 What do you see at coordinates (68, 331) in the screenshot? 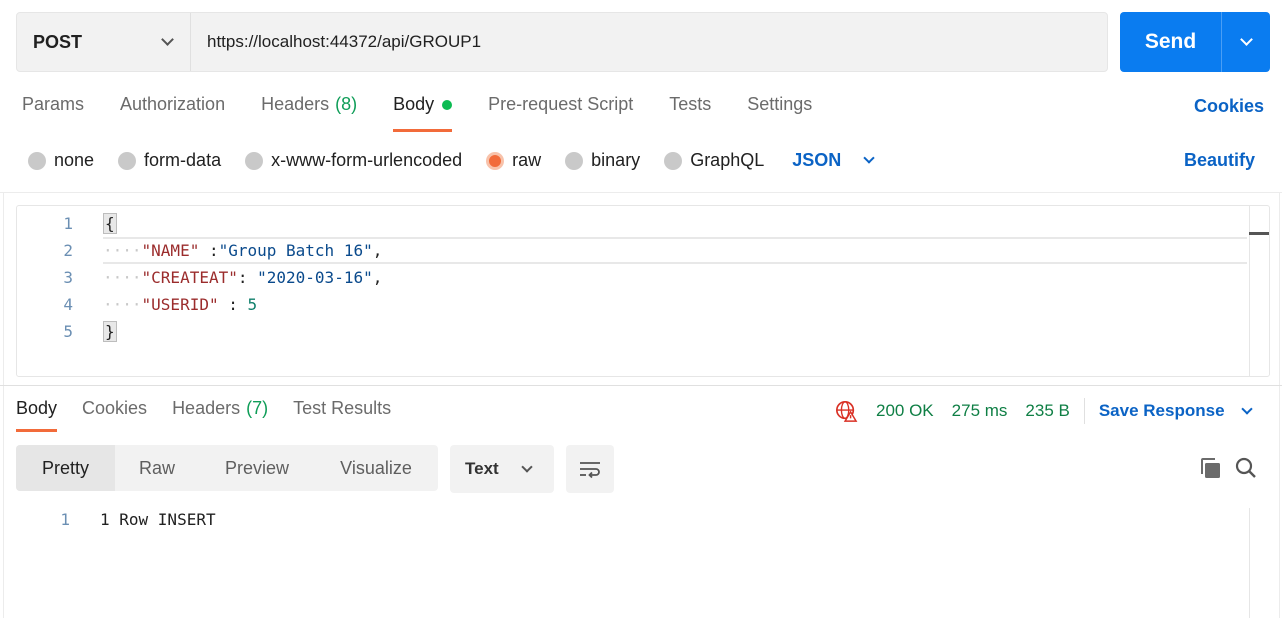
I see `line-number: 5` at bounding box center [68, 331].